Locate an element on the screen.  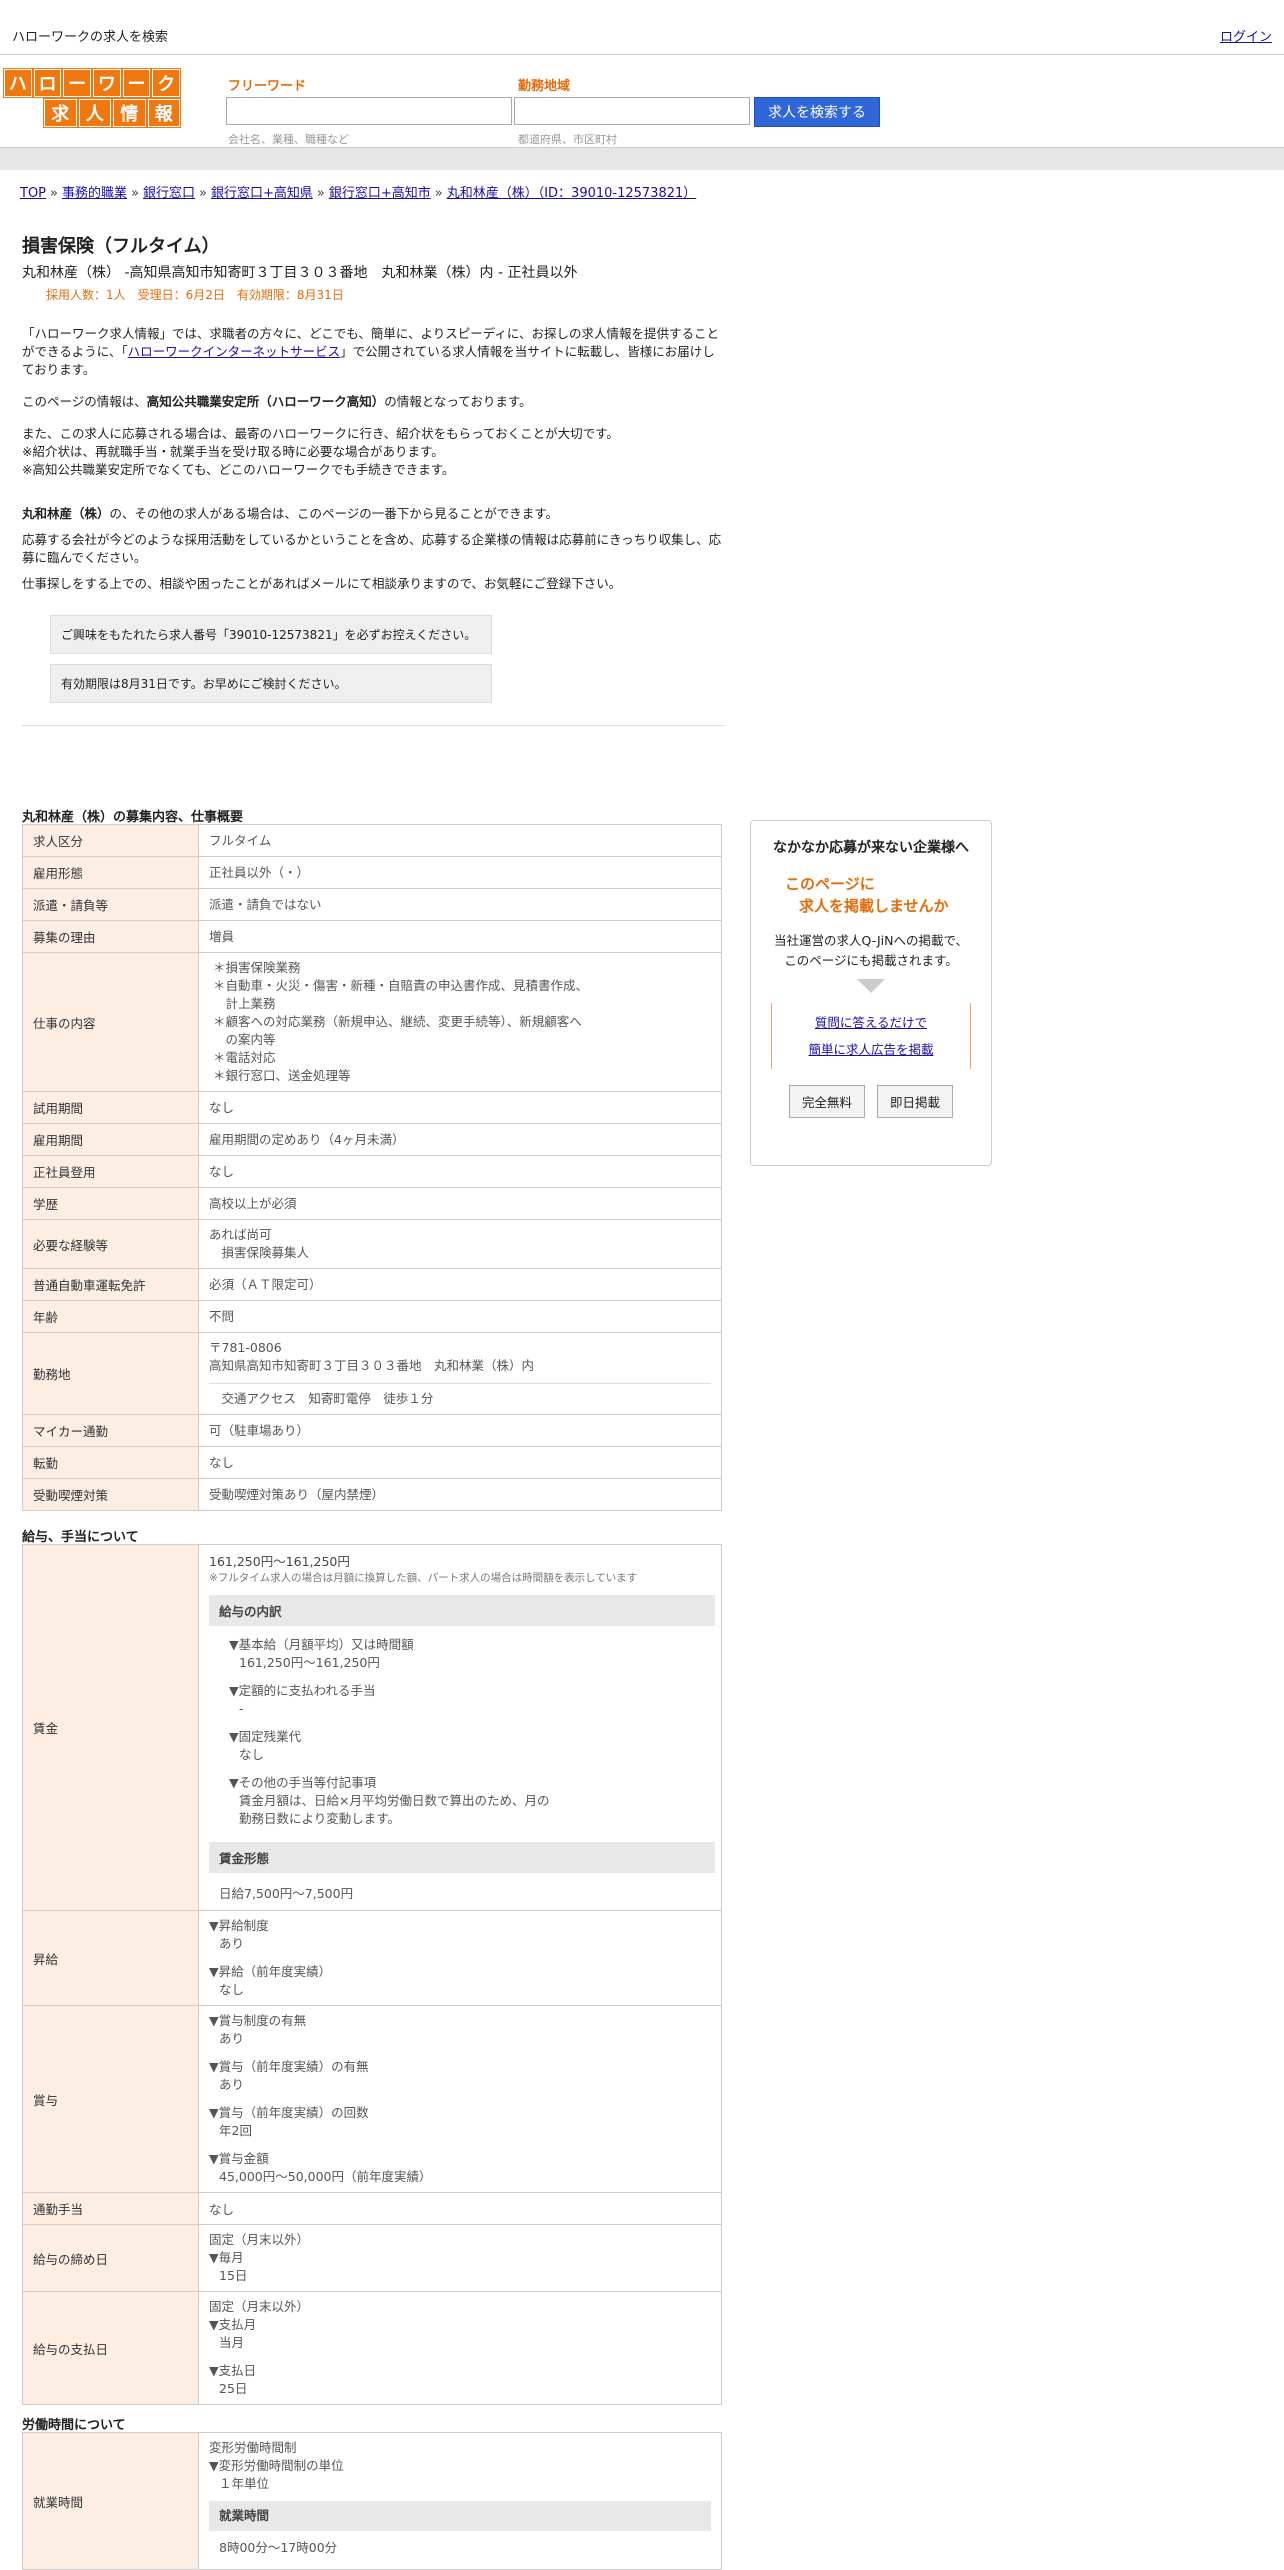
row-header: 勤務地 is located at coordinates (110, 1373).